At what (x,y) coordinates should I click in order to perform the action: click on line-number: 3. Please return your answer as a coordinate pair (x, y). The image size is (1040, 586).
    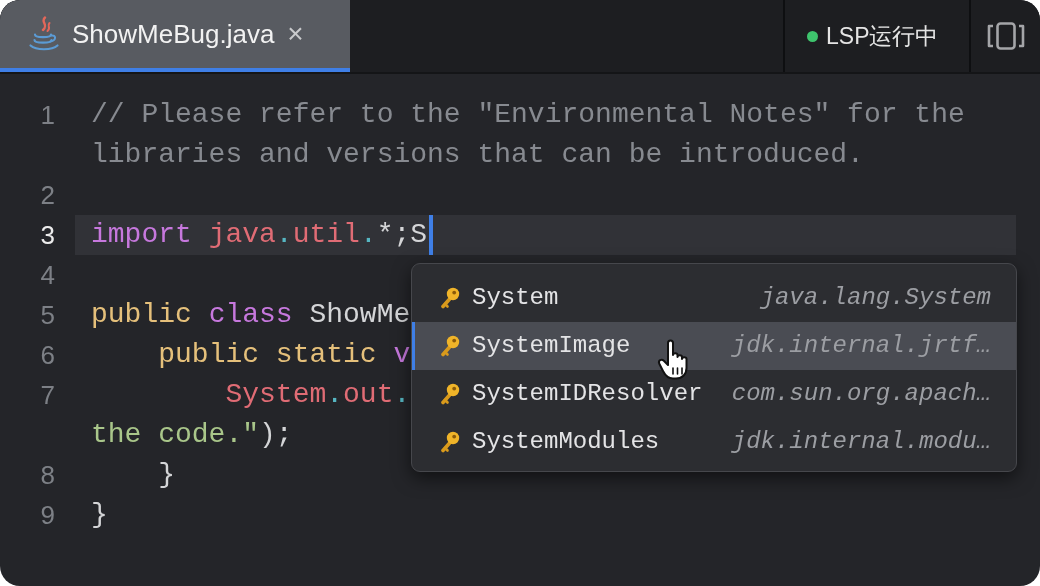
    Looking at the image, I should click on (47, 235).